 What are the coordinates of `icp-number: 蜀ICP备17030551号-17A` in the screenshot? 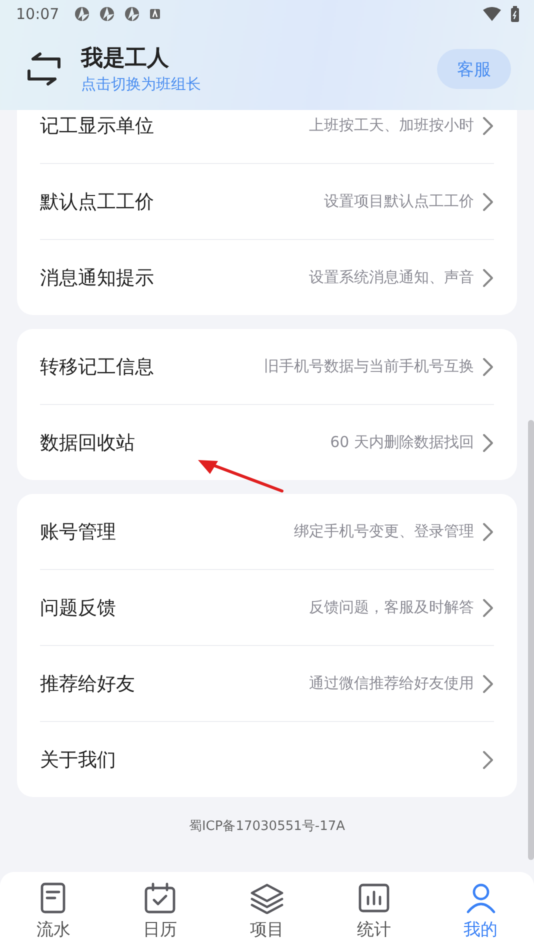 It's located at (267, 826).